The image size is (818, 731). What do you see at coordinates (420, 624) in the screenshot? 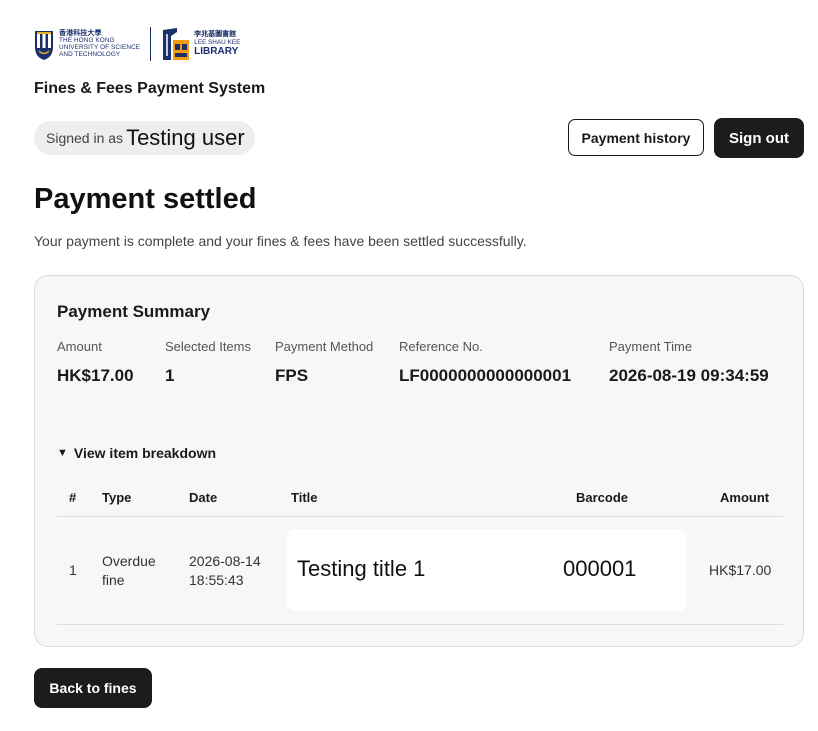
I see `table-row-divider` at bounding box center [420, 624].